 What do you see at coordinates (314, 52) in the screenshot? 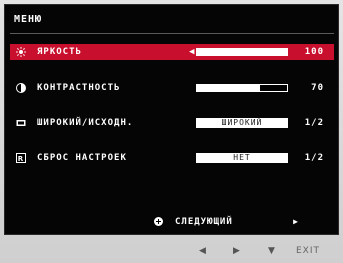
I see `brightness-value: 100` at bounding box center [314, 52].